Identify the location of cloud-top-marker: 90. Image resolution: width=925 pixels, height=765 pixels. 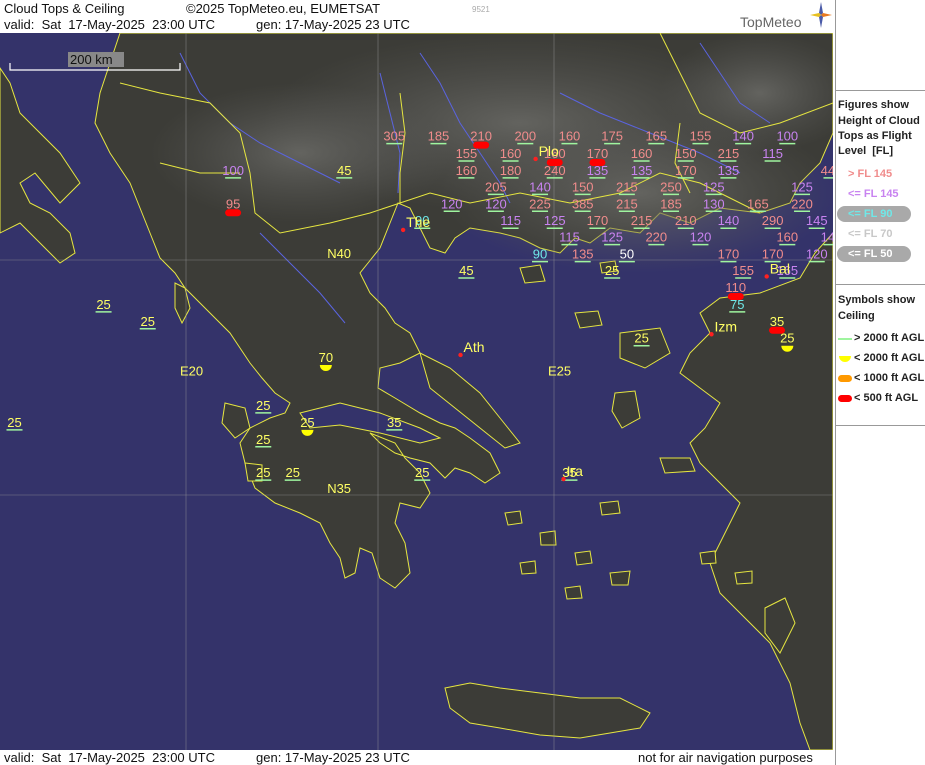
(540, 255).